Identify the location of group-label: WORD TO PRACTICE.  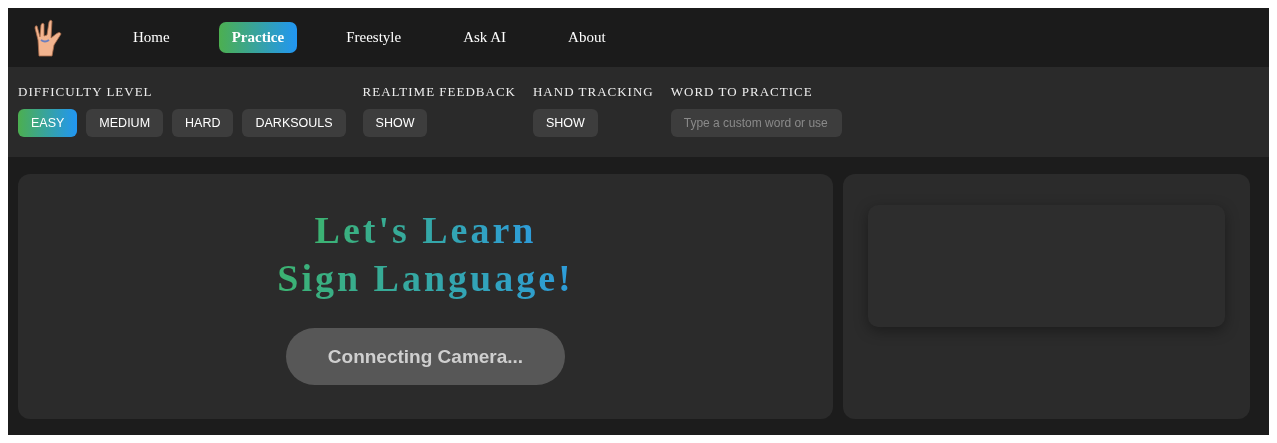
(742, 92).